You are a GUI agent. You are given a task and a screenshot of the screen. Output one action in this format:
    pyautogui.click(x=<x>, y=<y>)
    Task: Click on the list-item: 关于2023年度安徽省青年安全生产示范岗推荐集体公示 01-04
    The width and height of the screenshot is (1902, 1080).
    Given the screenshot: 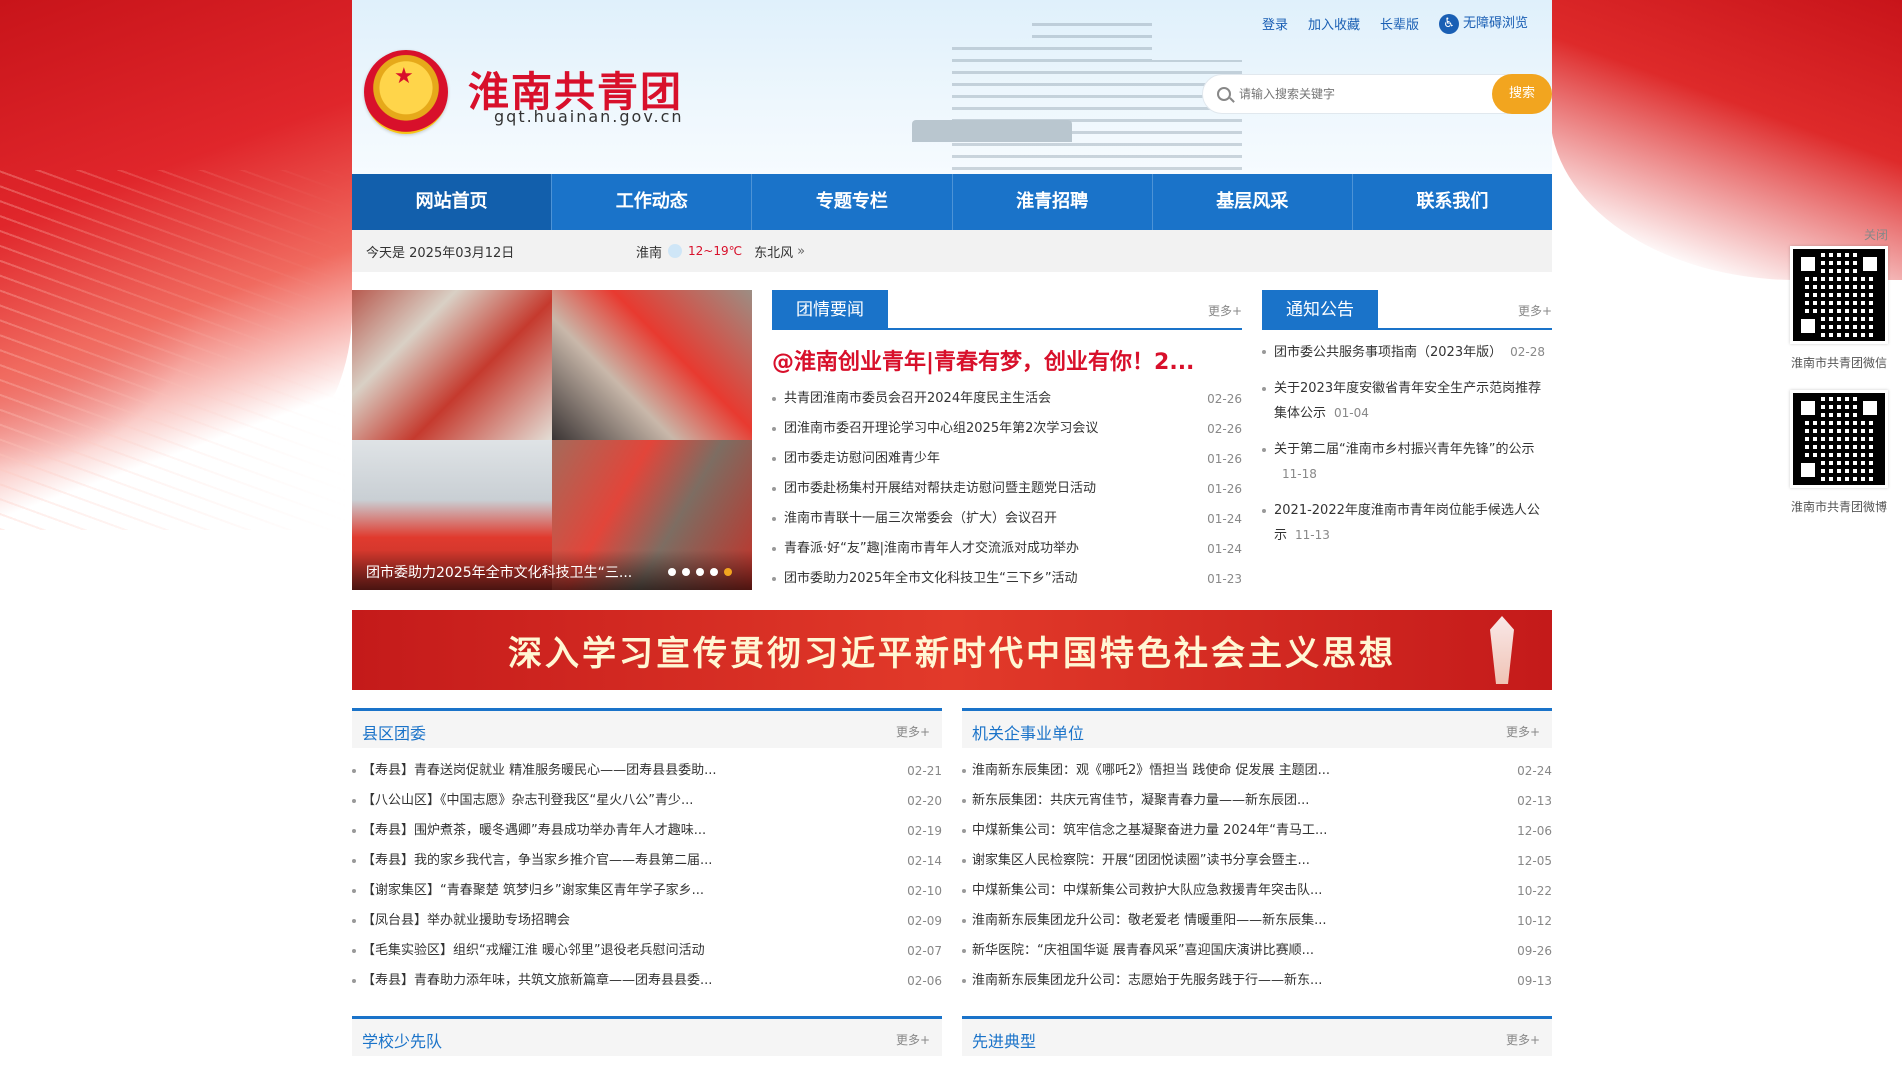 What is the action you would take?
    pyautogui.click(x=1407, y=401)
    